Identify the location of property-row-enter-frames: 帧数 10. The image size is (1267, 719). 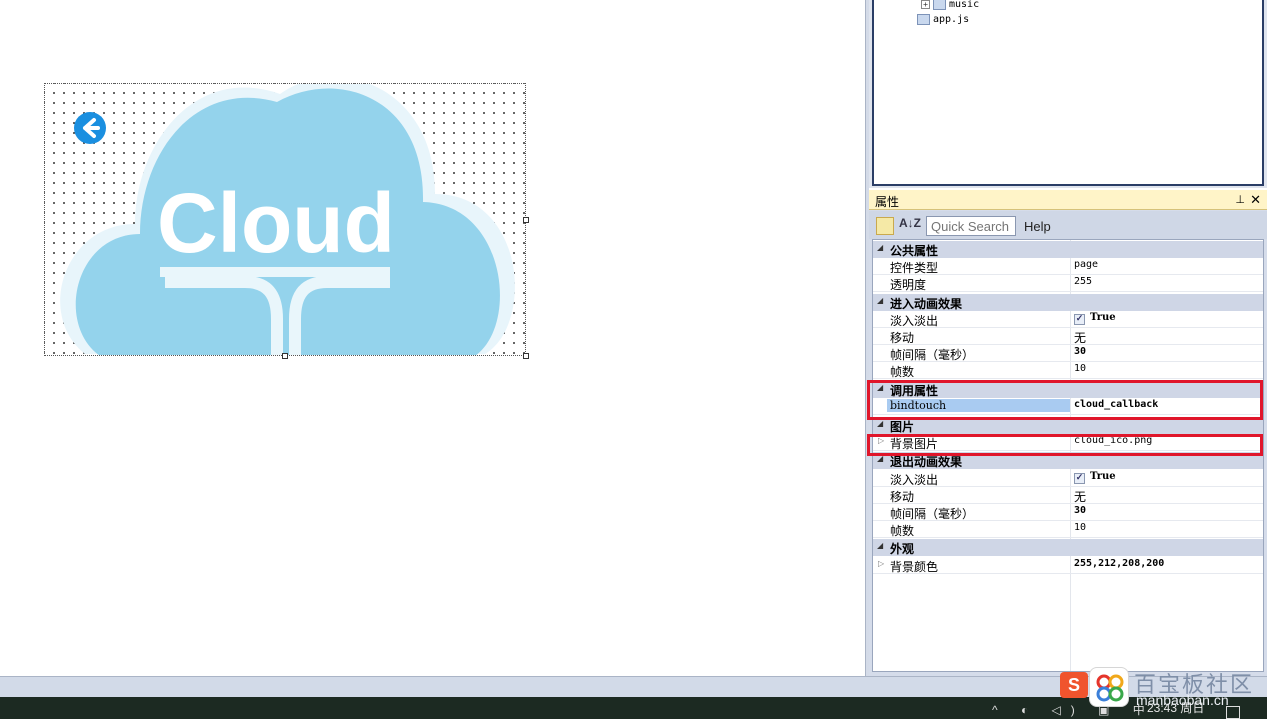
(1068, 370).